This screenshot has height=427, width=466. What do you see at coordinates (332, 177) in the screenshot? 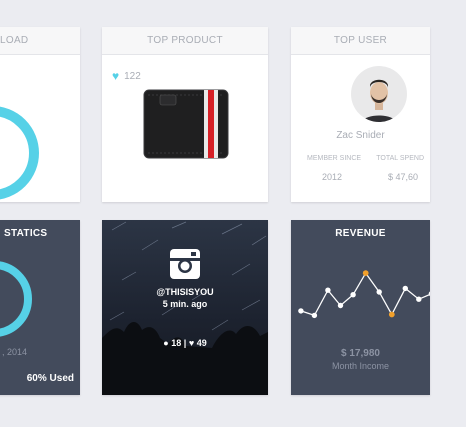
I see `member-since-value: 2012` at bounding box center [332, 177].